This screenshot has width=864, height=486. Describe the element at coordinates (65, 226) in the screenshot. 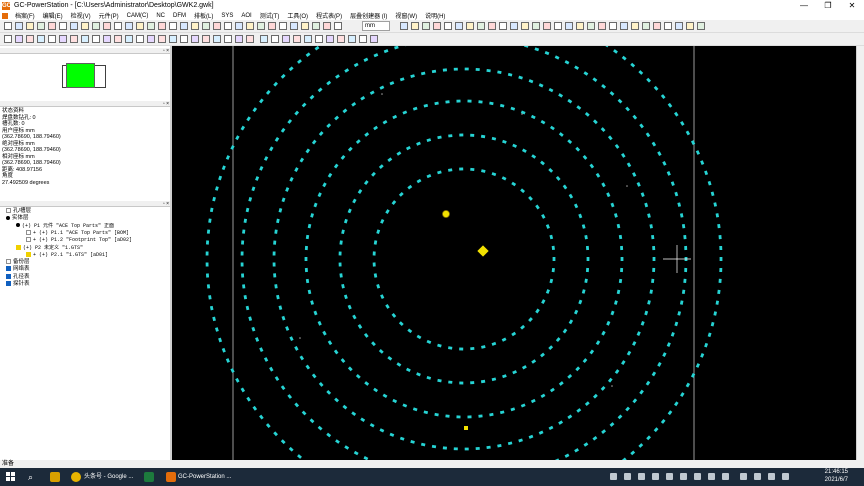

I see `layer-tree-item: (+) P1 元件 "ACE Top Parts" 正面` at that location.